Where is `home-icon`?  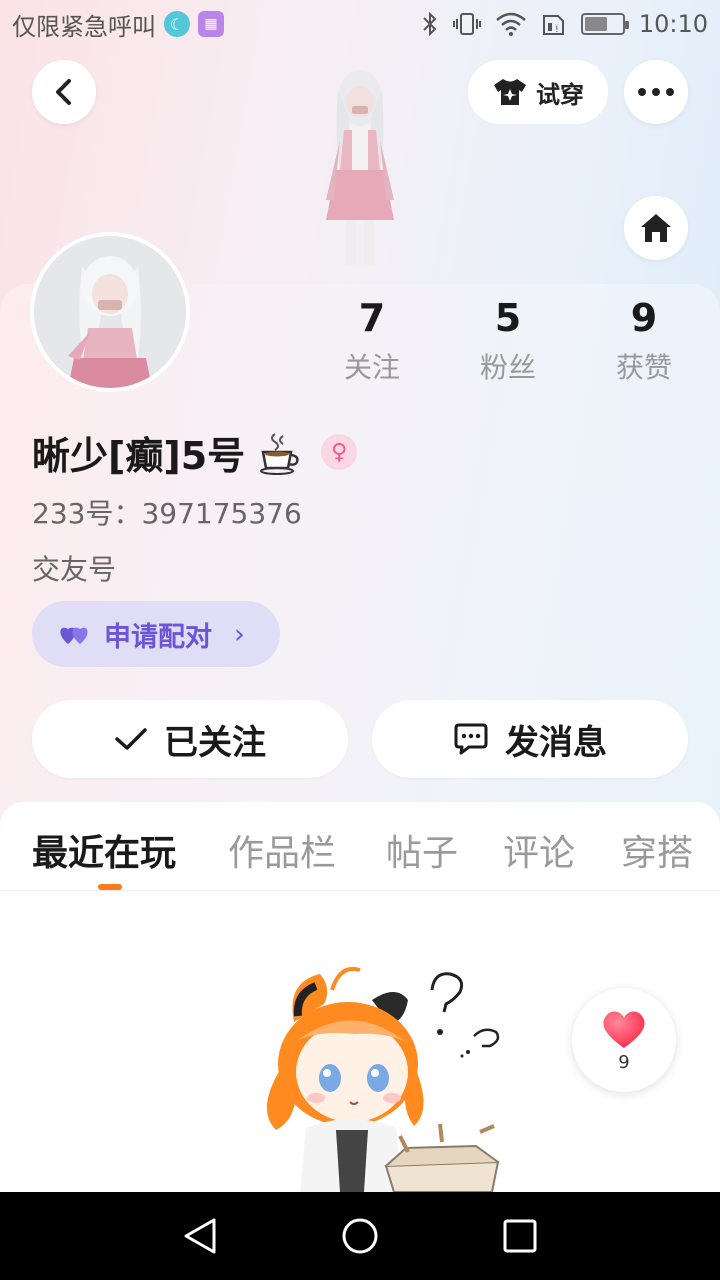
home-icon is located at coordinates (656, 228).